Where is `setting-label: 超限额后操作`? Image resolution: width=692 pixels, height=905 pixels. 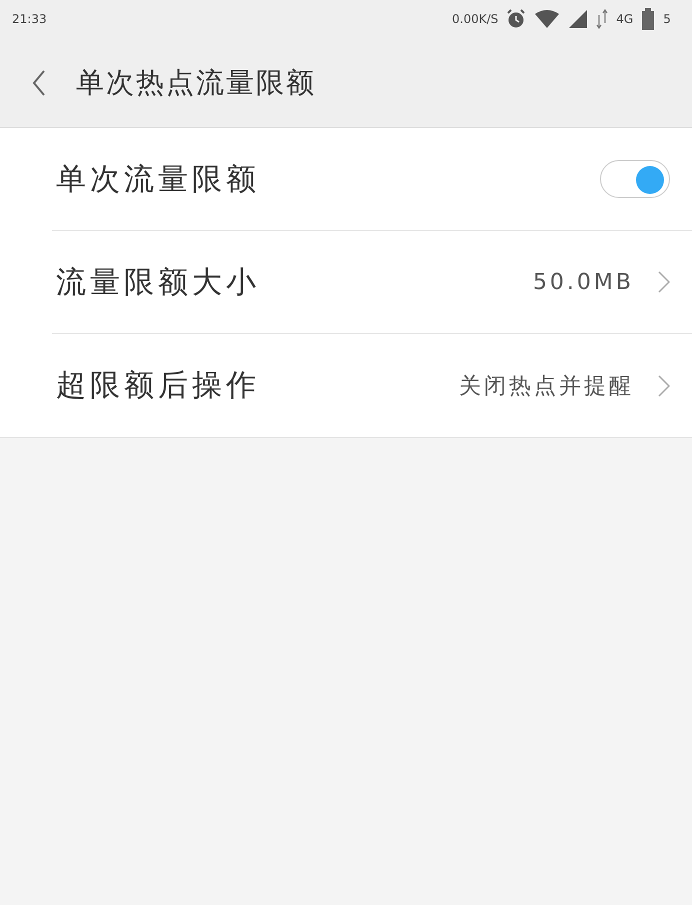 setting-label: 超限额后操作 is located at coordinates (157, 386).